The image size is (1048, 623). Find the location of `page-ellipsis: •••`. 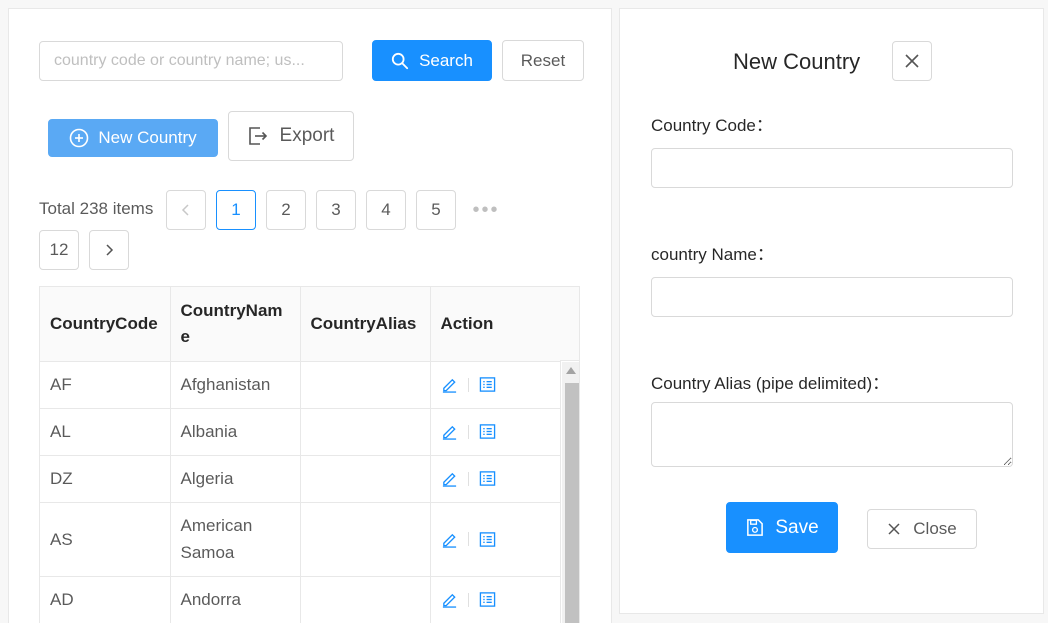

page-ellipsis: ••• is located at coordinates (486, 210).